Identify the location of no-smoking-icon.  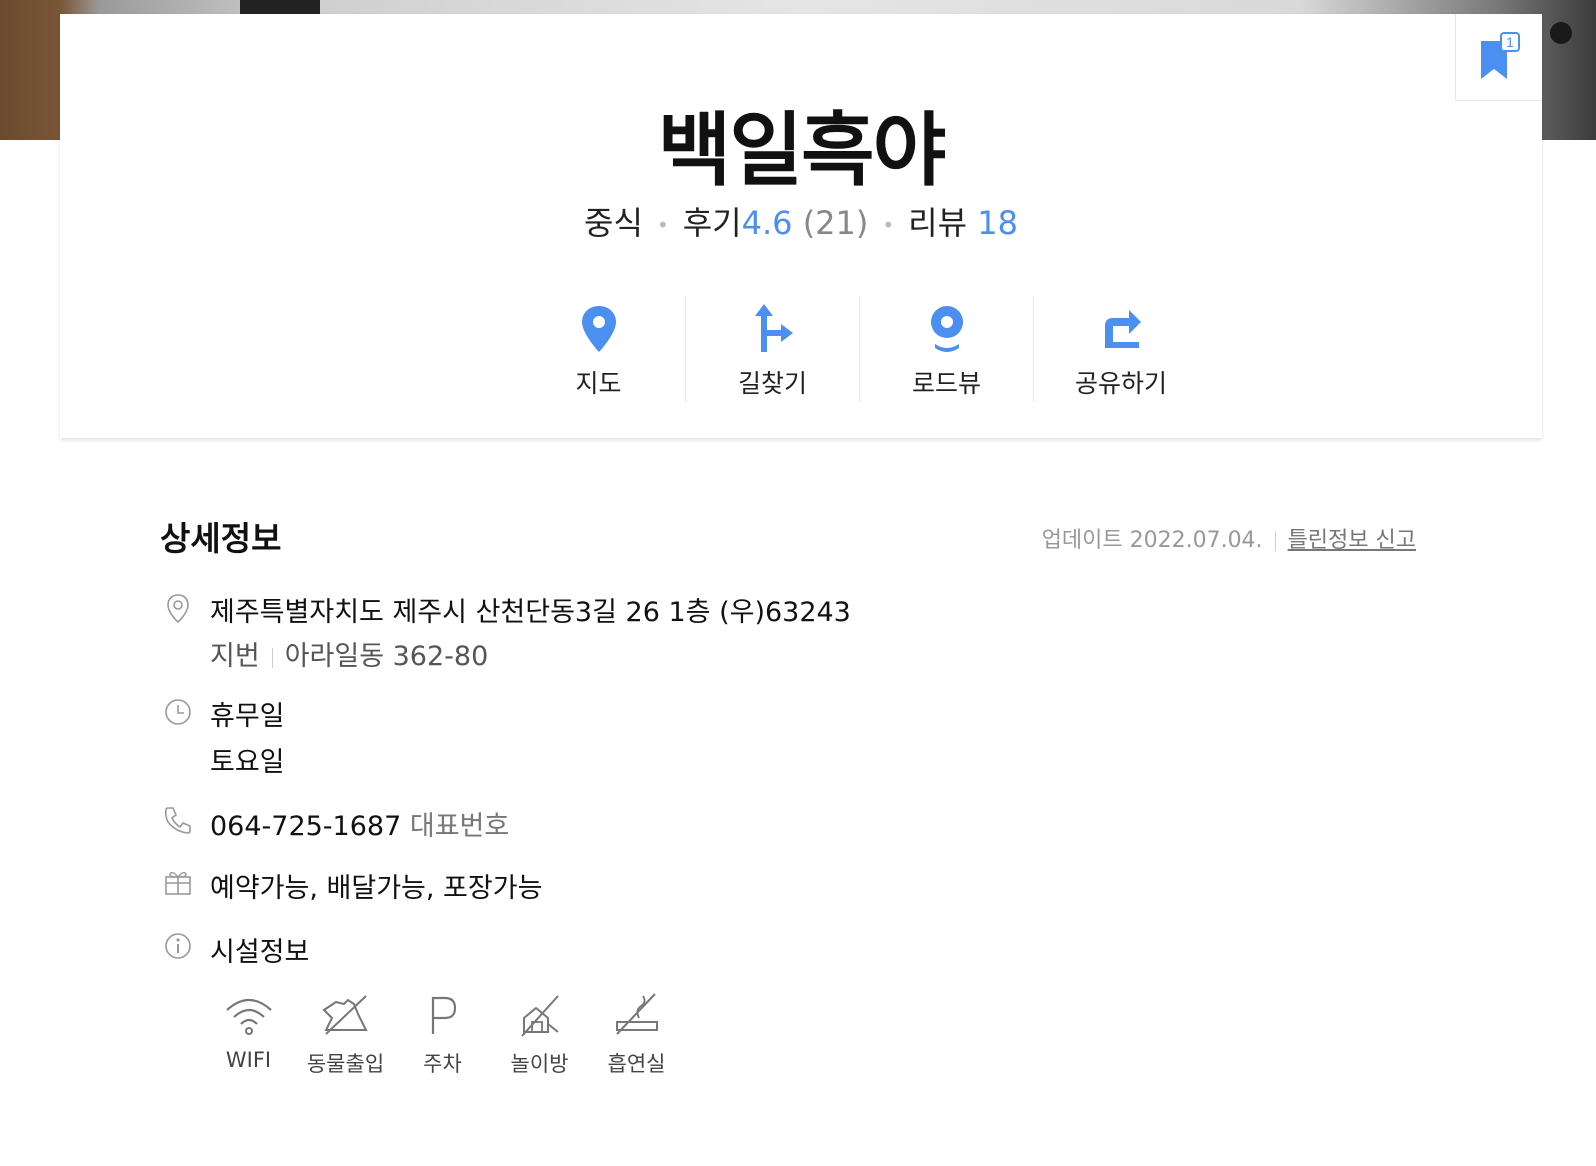
(636, 1014).